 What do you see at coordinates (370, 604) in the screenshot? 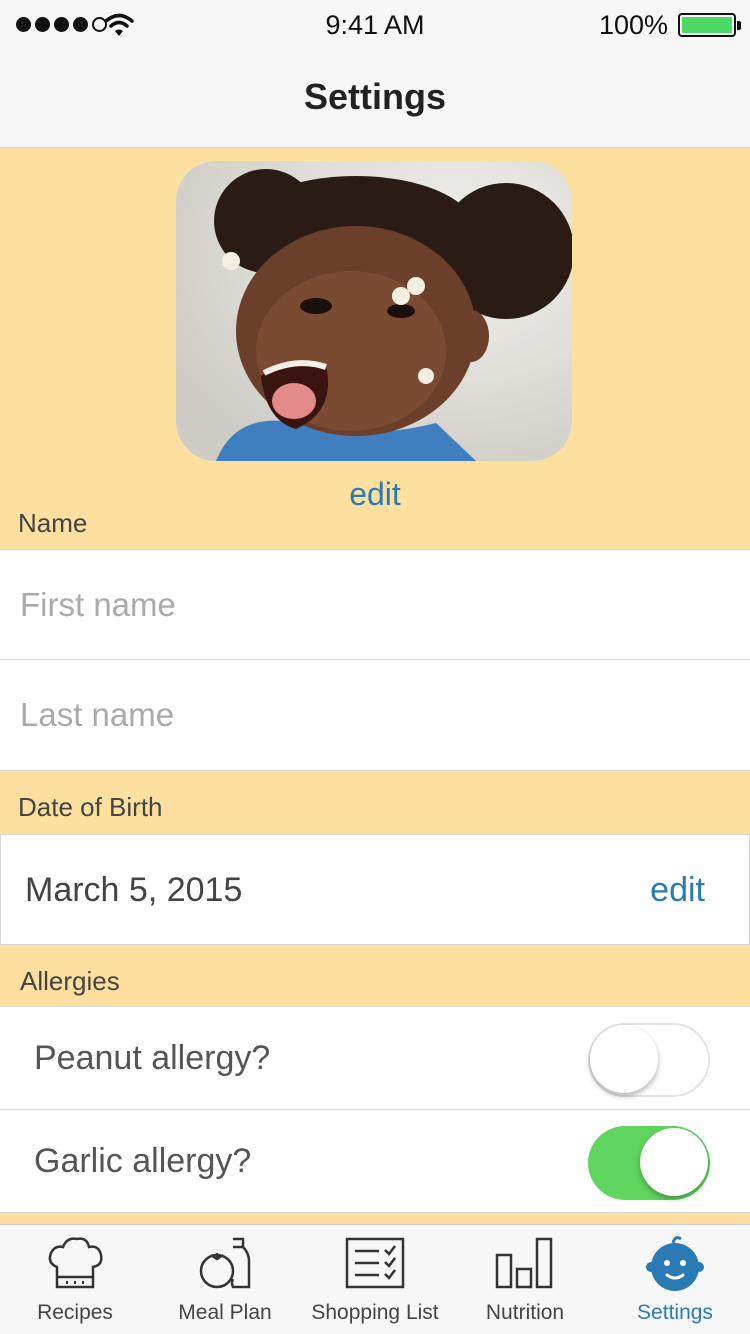
I see `first-name-input` at bounding box center [370, 604].